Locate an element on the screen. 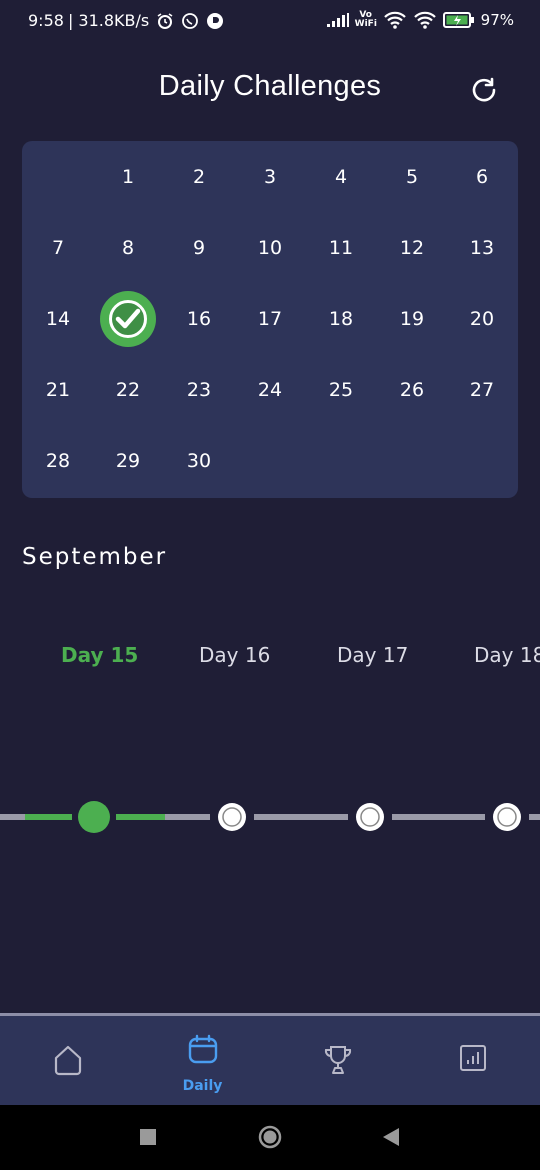  calendar-day: 7 is located at coordinates (58, 248).